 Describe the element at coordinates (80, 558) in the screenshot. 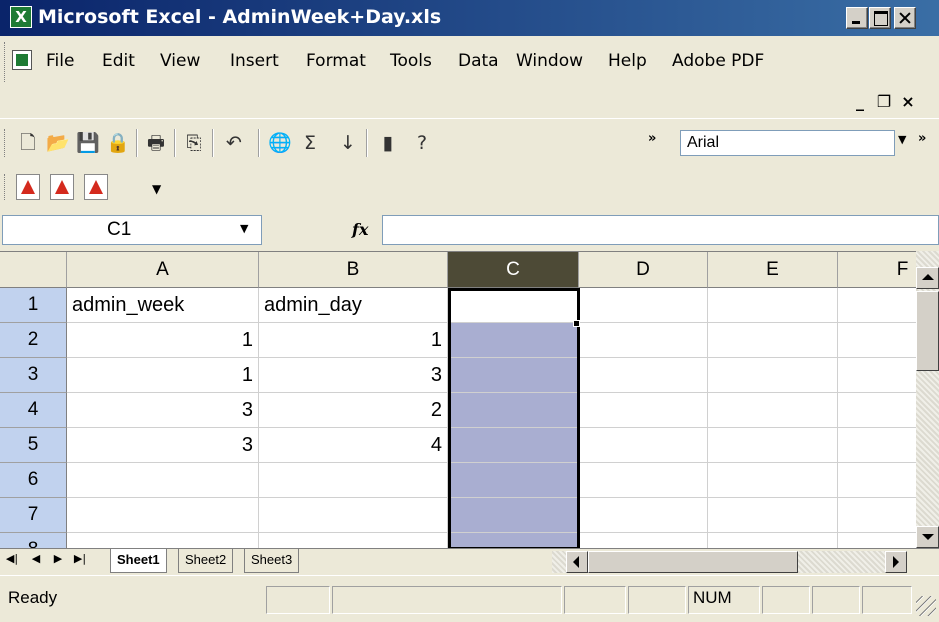

I see `last-sheet-icon: ▶|` at that location.